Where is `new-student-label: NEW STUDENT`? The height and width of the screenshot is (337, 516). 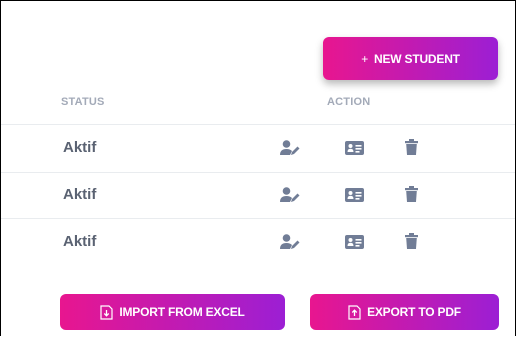
new-student-label: NEW STUDENT is located at coordinates (417, 58).